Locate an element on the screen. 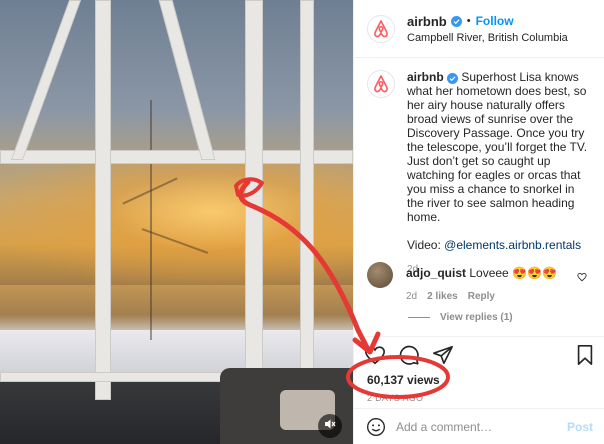 The width and height of the screenshot is (604, 444). header-username: airbnb is located at coordinates (427, 21).